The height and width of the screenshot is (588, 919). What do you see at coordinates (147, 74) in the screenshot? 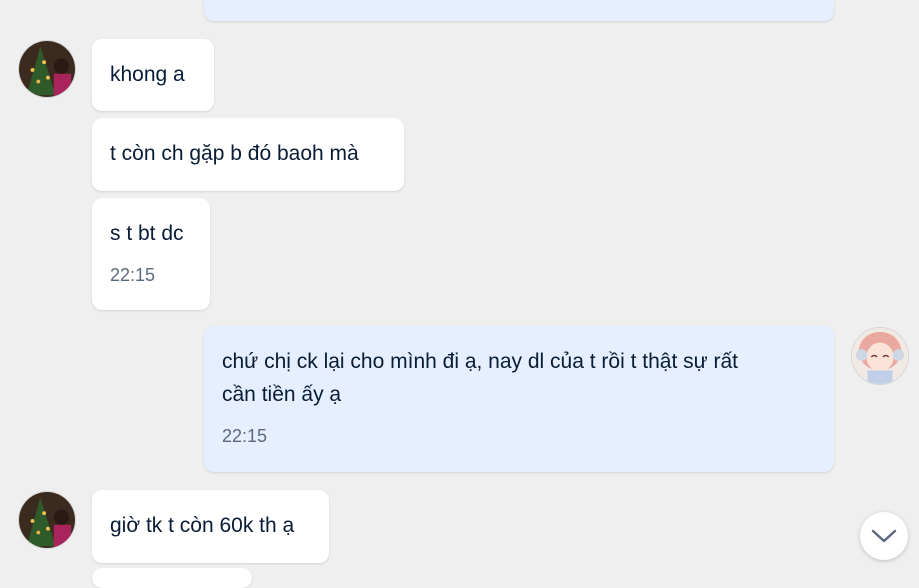
I see `message-text: khong a` at bounding box center [147, 74].